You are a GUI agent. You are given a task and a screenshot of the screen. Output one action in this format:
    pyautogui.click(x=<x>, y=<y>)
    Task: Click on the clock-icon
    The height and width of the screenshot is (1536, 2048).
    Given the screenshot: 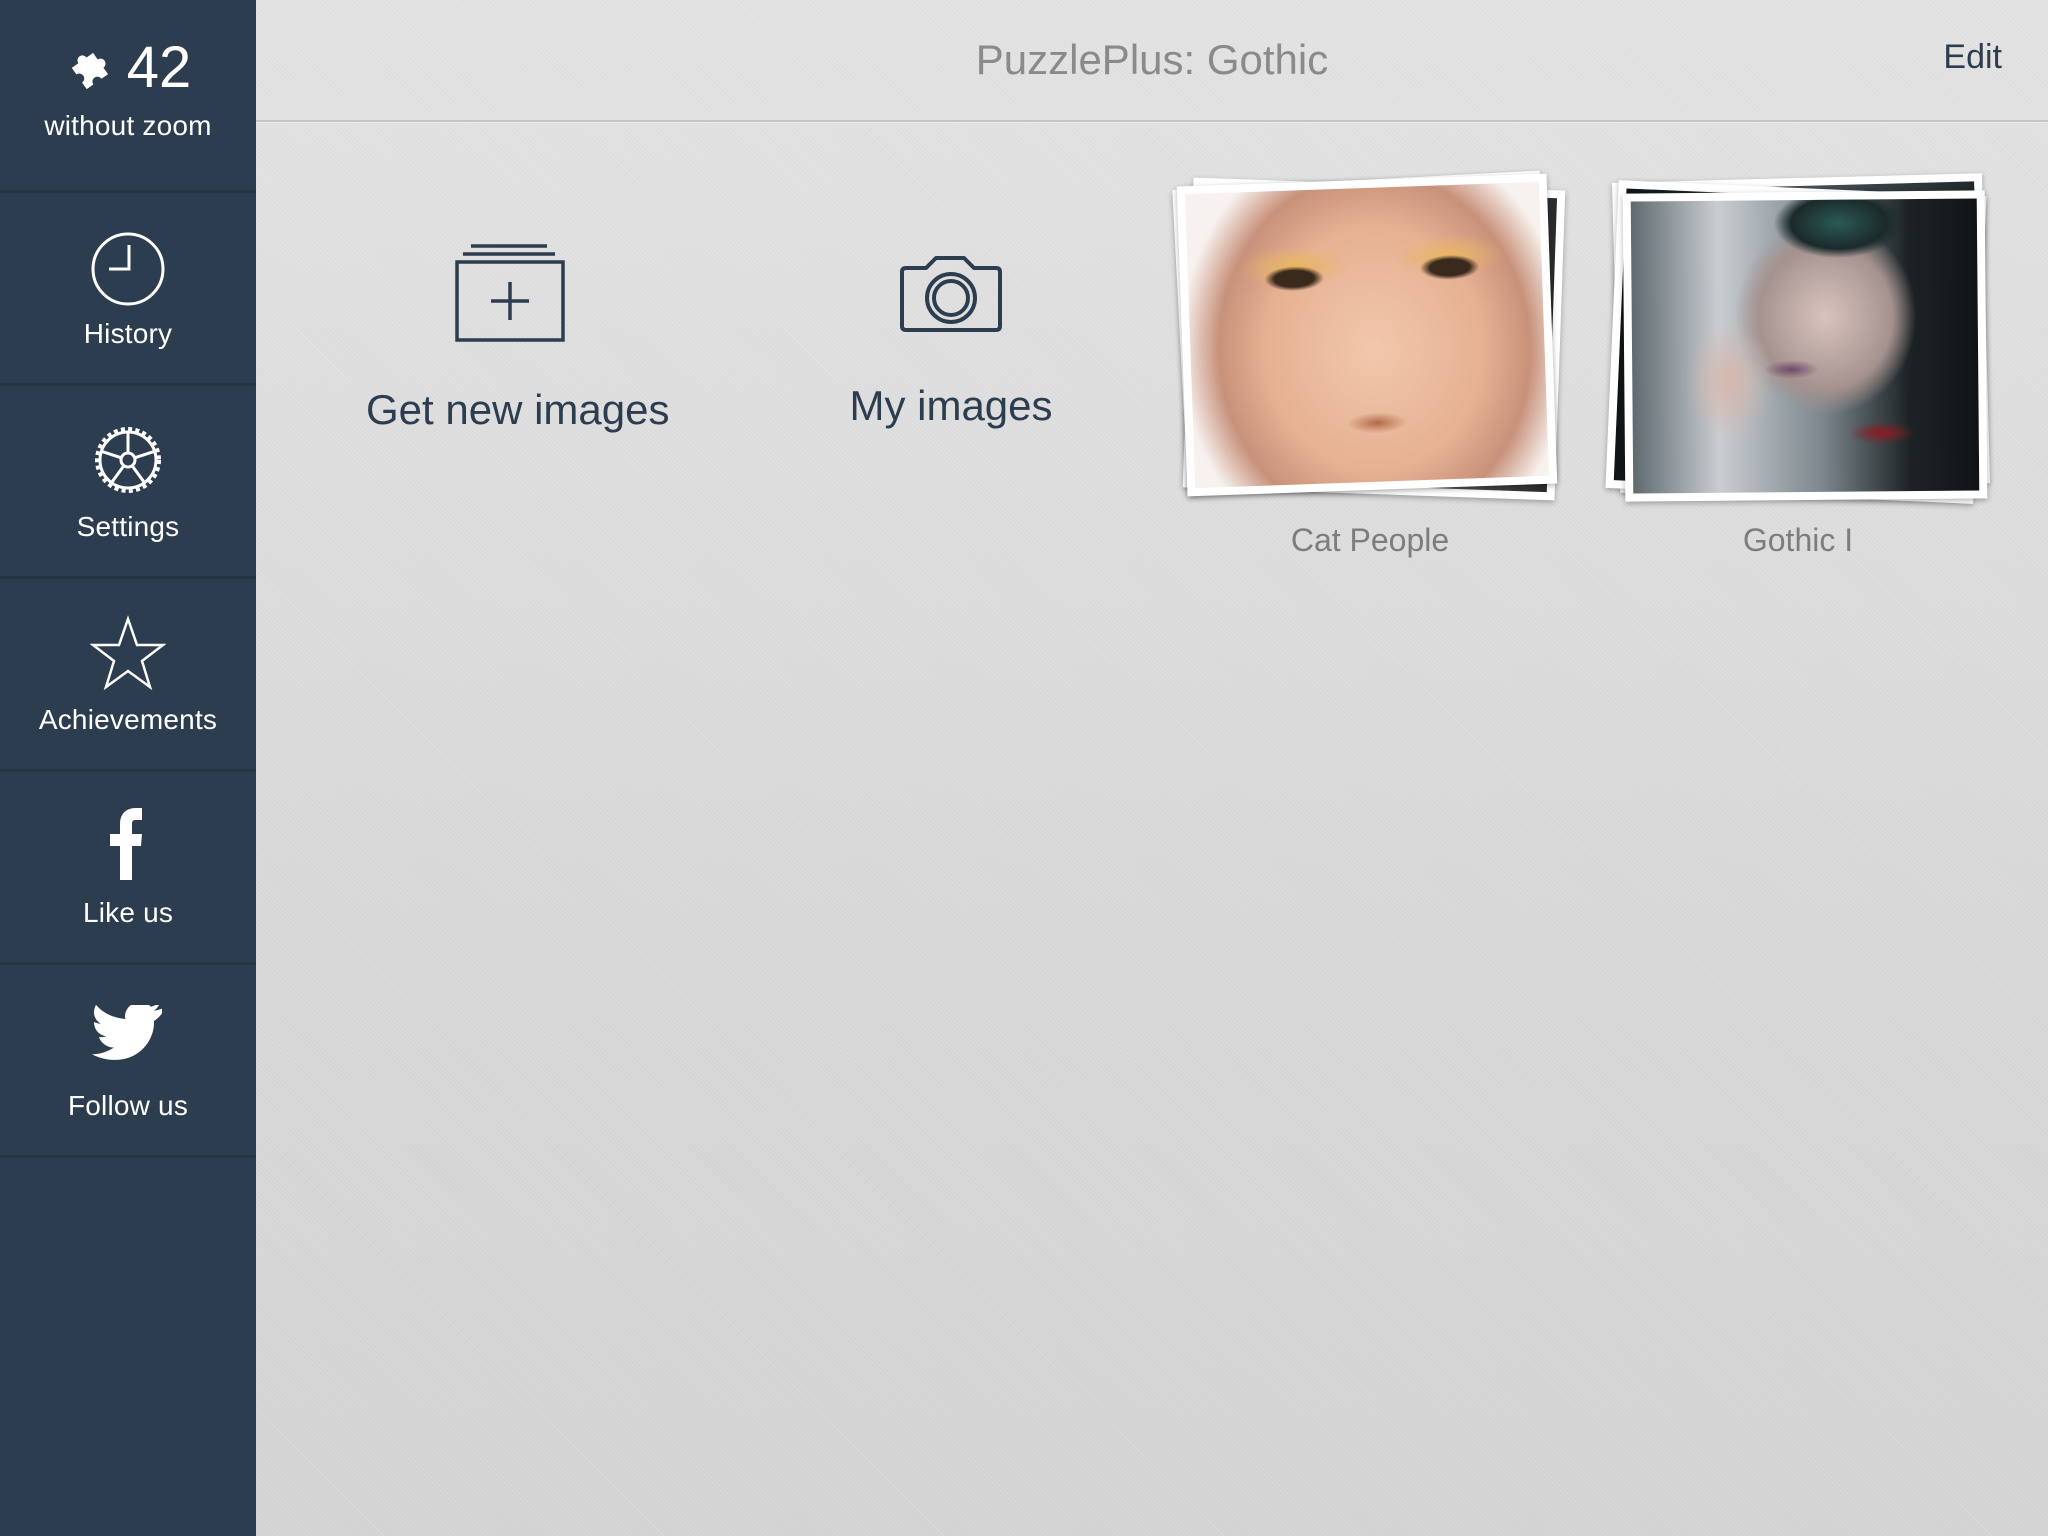 What is the action you would take?
    pyautogui.click(x=128, y=269)
    